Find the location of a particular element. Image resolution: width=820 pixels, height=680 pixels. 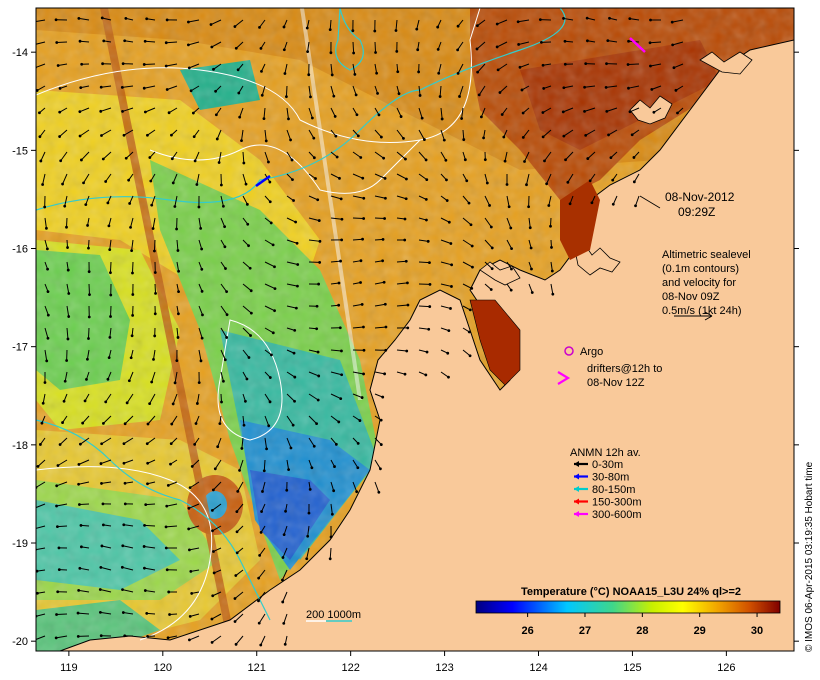

colorbar-tick-label: 26 is located at coordinates (527, 631).